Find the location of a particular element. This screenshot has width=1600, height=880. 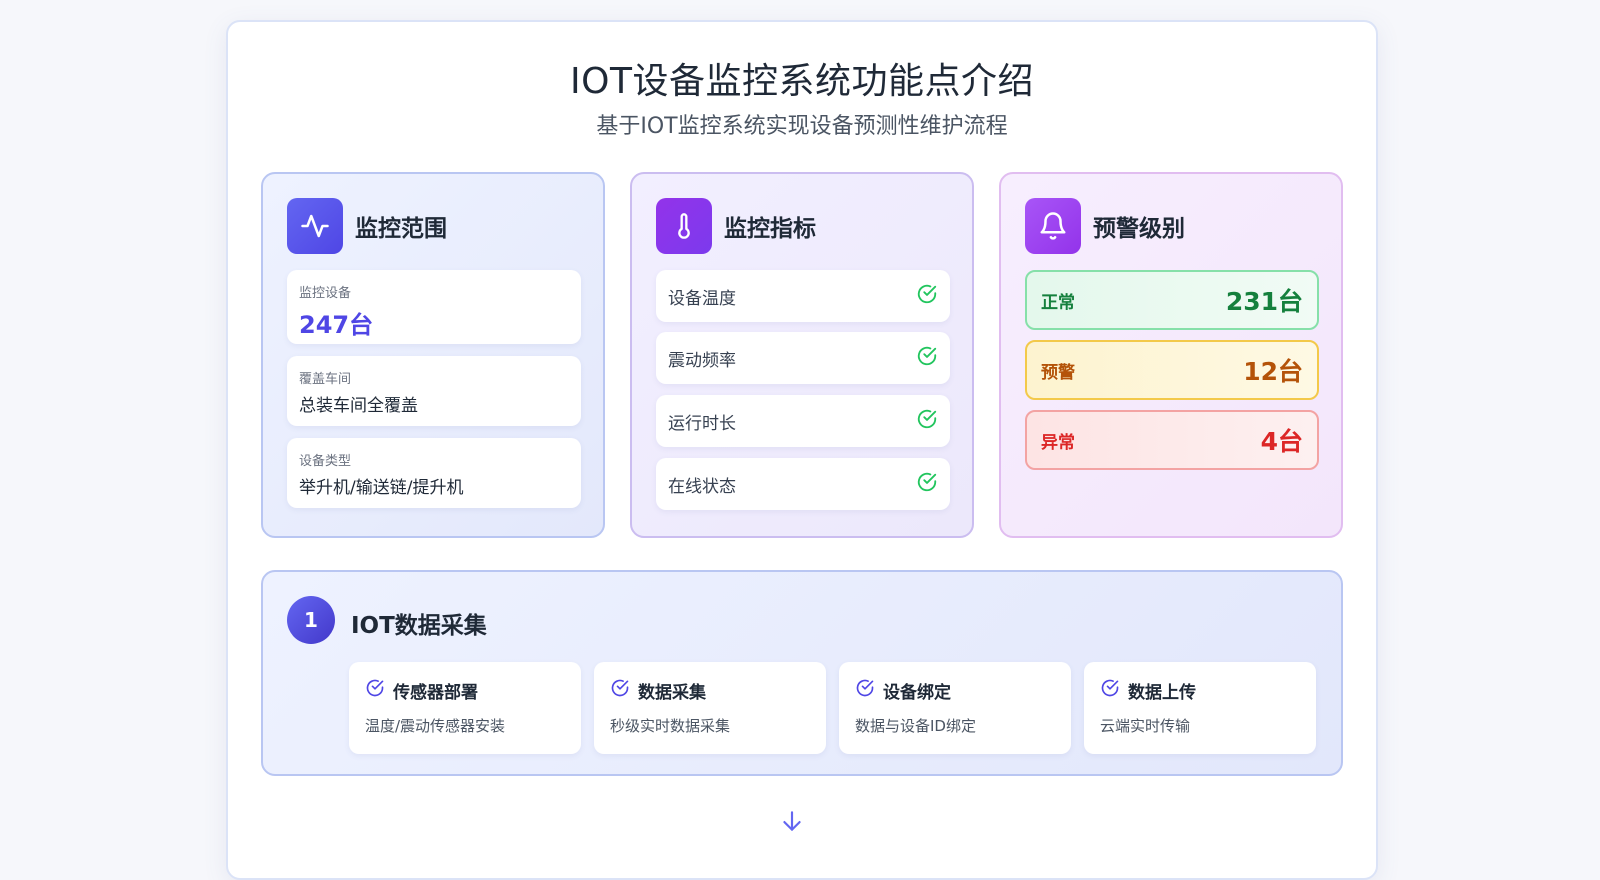

bell-icon is located at coordinates (1053, 226).